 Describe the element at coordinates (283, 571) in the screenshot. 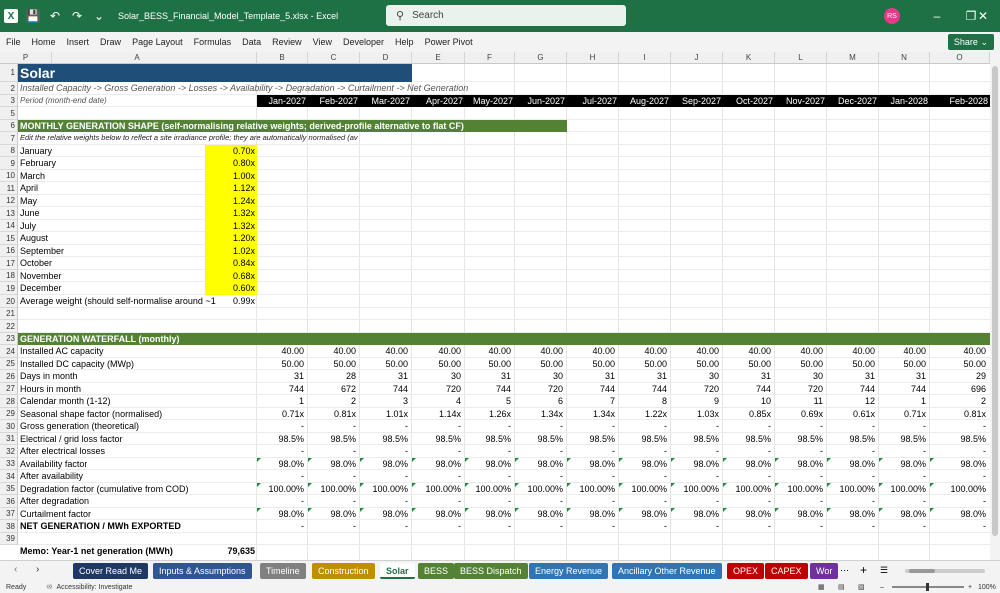

I see `sheet-tab-timeline: Timeline` at that location.